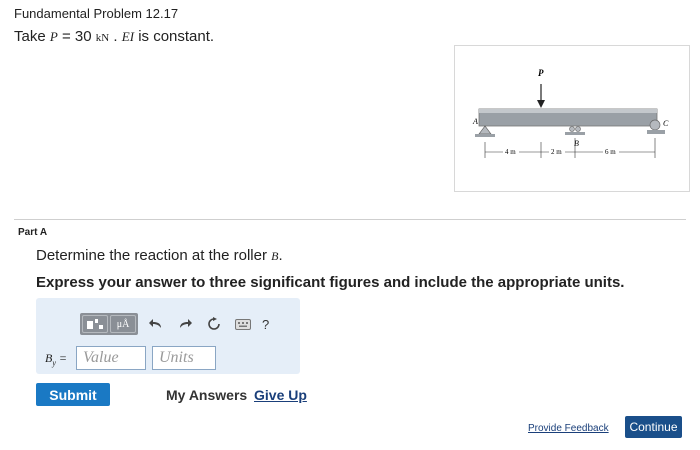  I want to click on load-unit: kN, so click(102, 38).